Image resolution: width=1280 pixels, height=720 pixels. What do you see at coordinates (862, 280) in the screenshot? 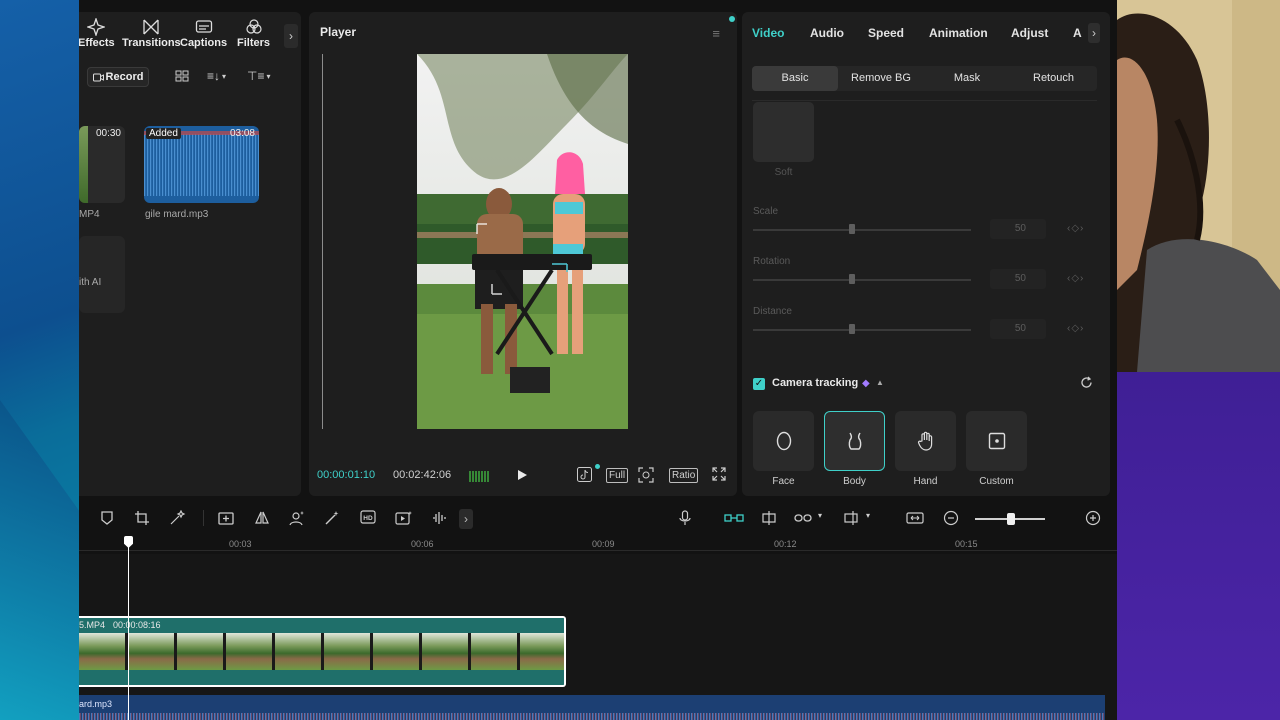
I see `rotation-slider` at bounding box center [862, 280].